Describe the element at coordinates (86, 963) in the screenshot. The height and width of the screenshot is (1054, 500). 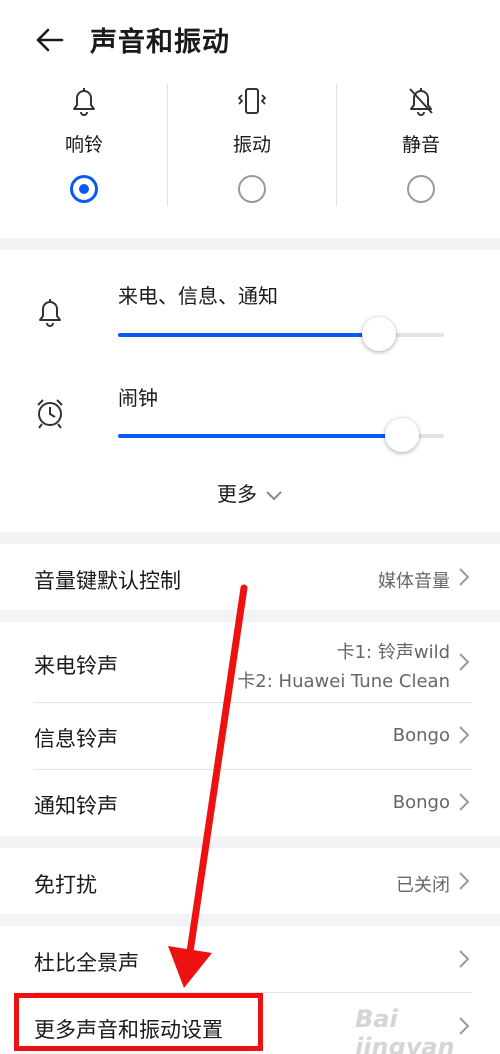
I see `dolby-label: 杜比全景声` at that location.